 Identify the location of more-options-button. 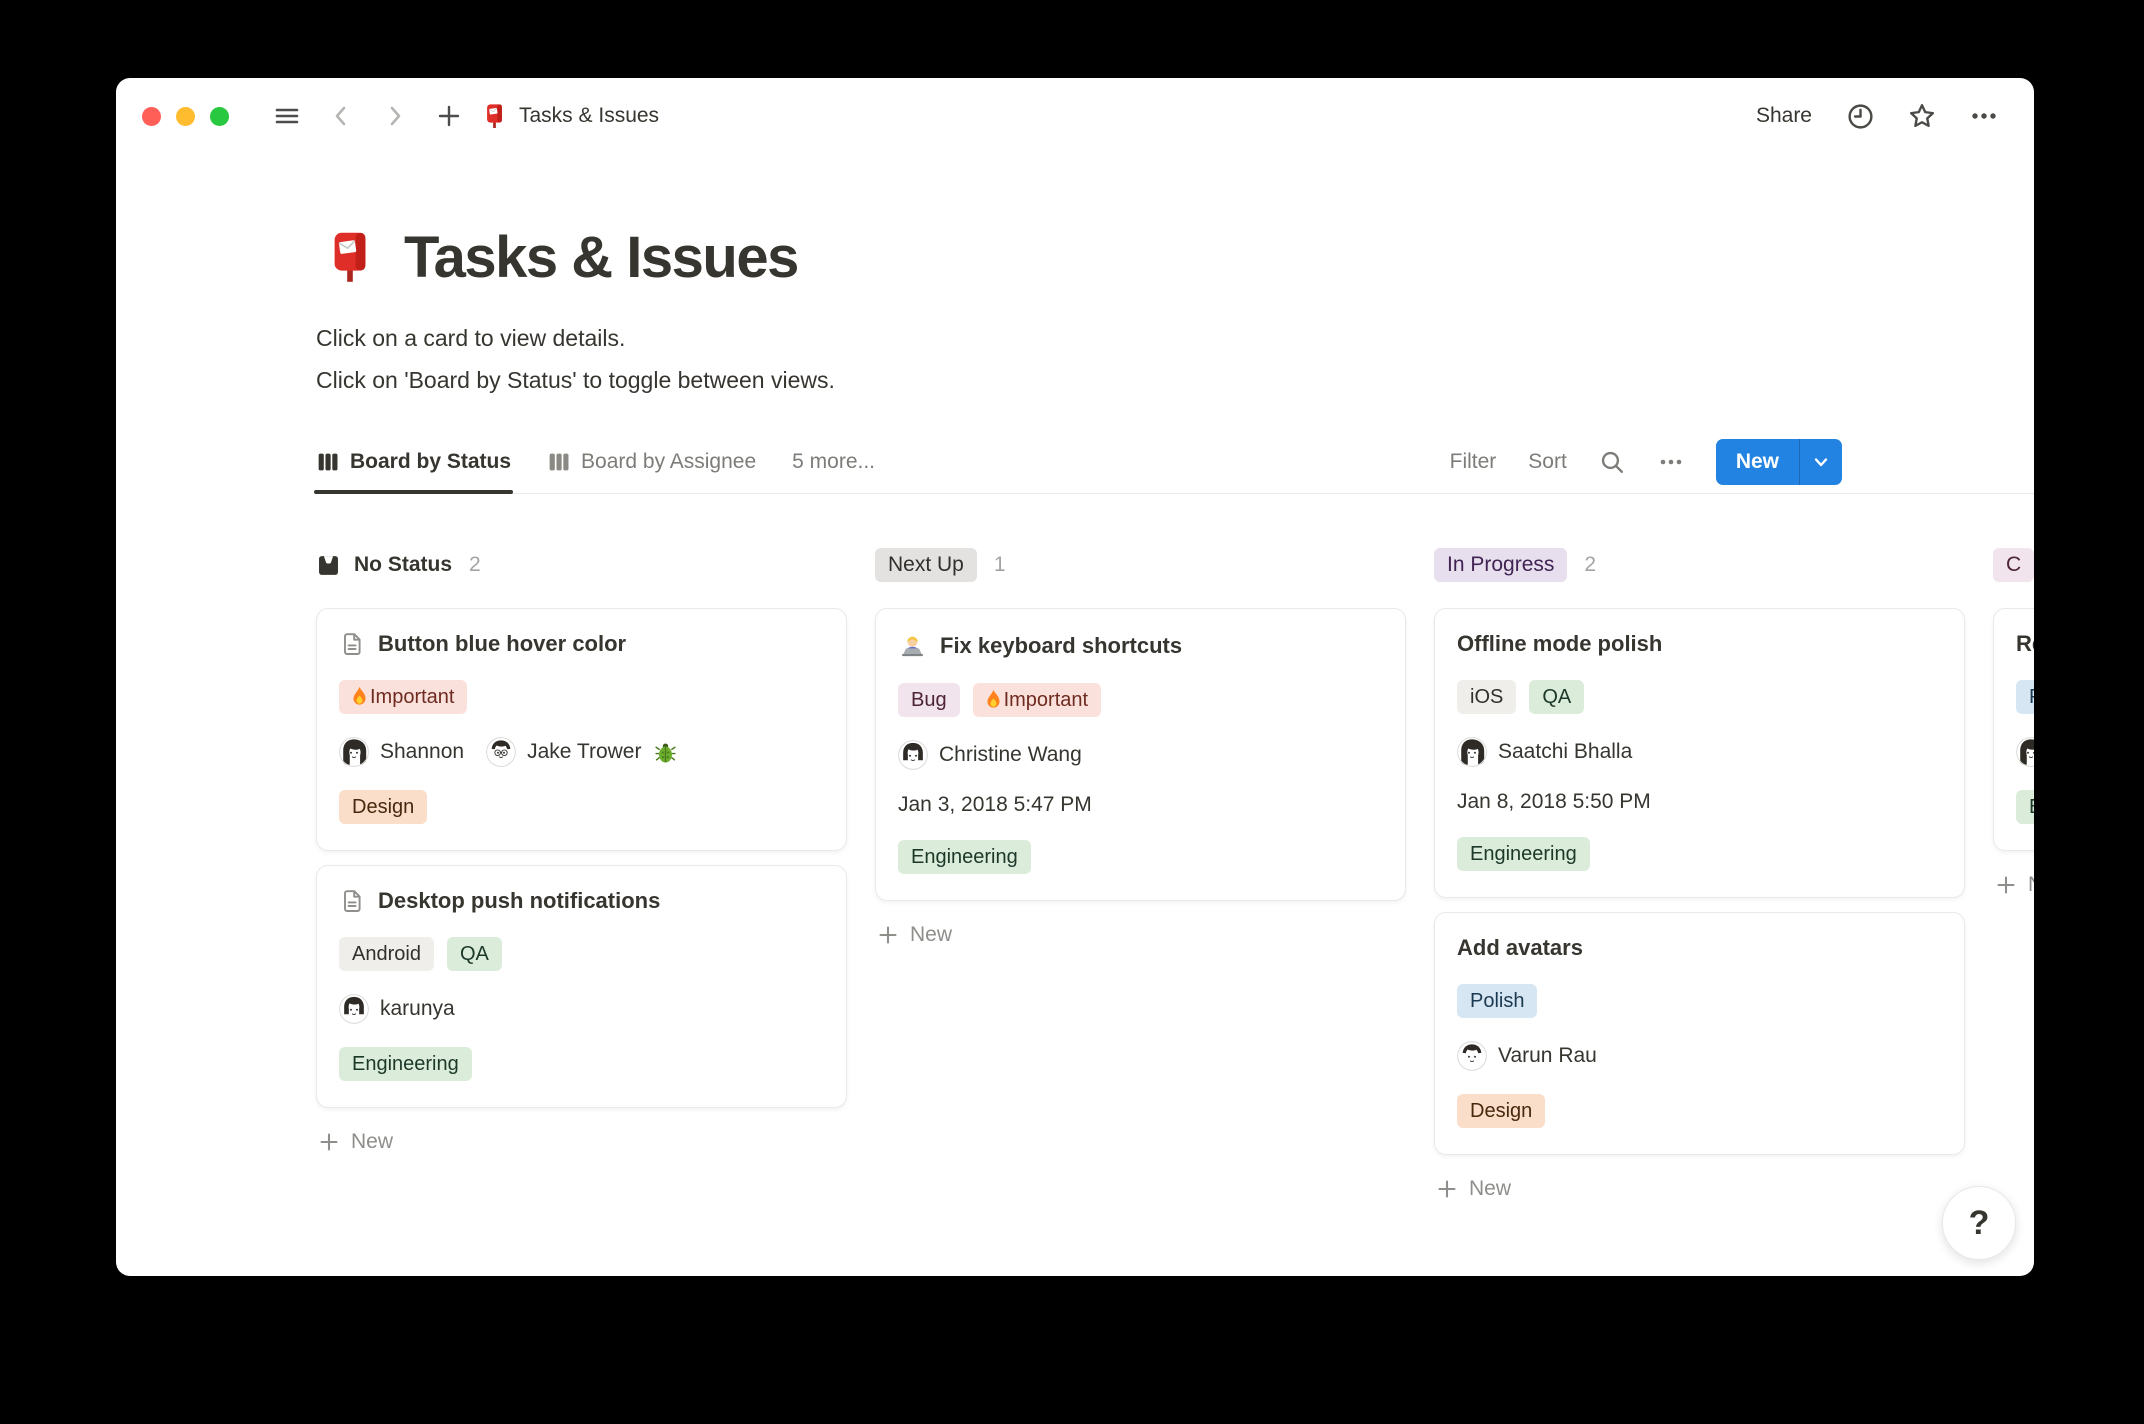
(1984, 116).